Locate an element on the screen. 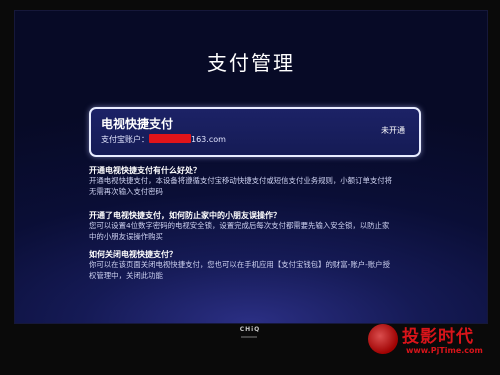 Image resolution: width=500 pixels, height=375 pixels. watermark-url: www.PjTime.com is located at coordinates (444, 350).